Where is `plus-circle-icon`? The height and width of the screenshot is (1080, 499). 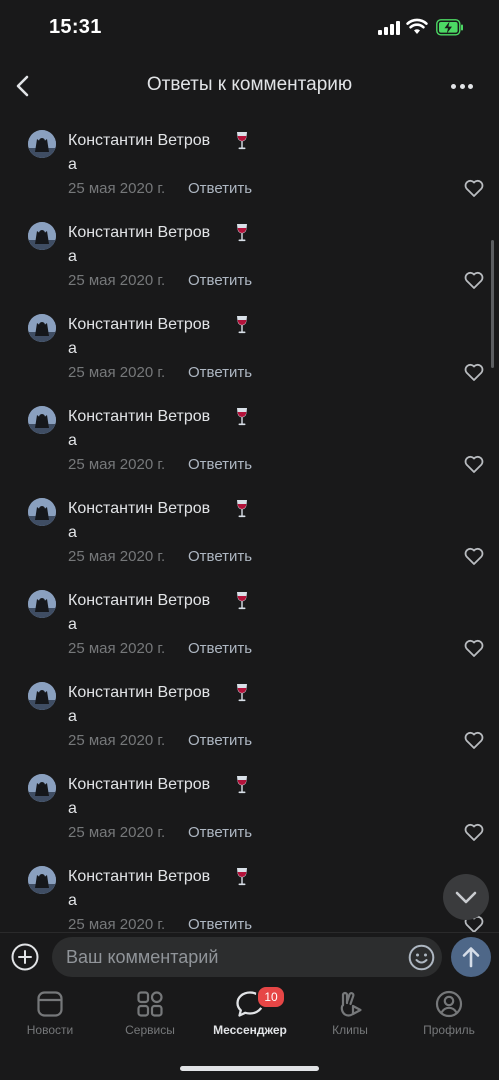
plus-circle-icon is located at coordinates (25, 957).